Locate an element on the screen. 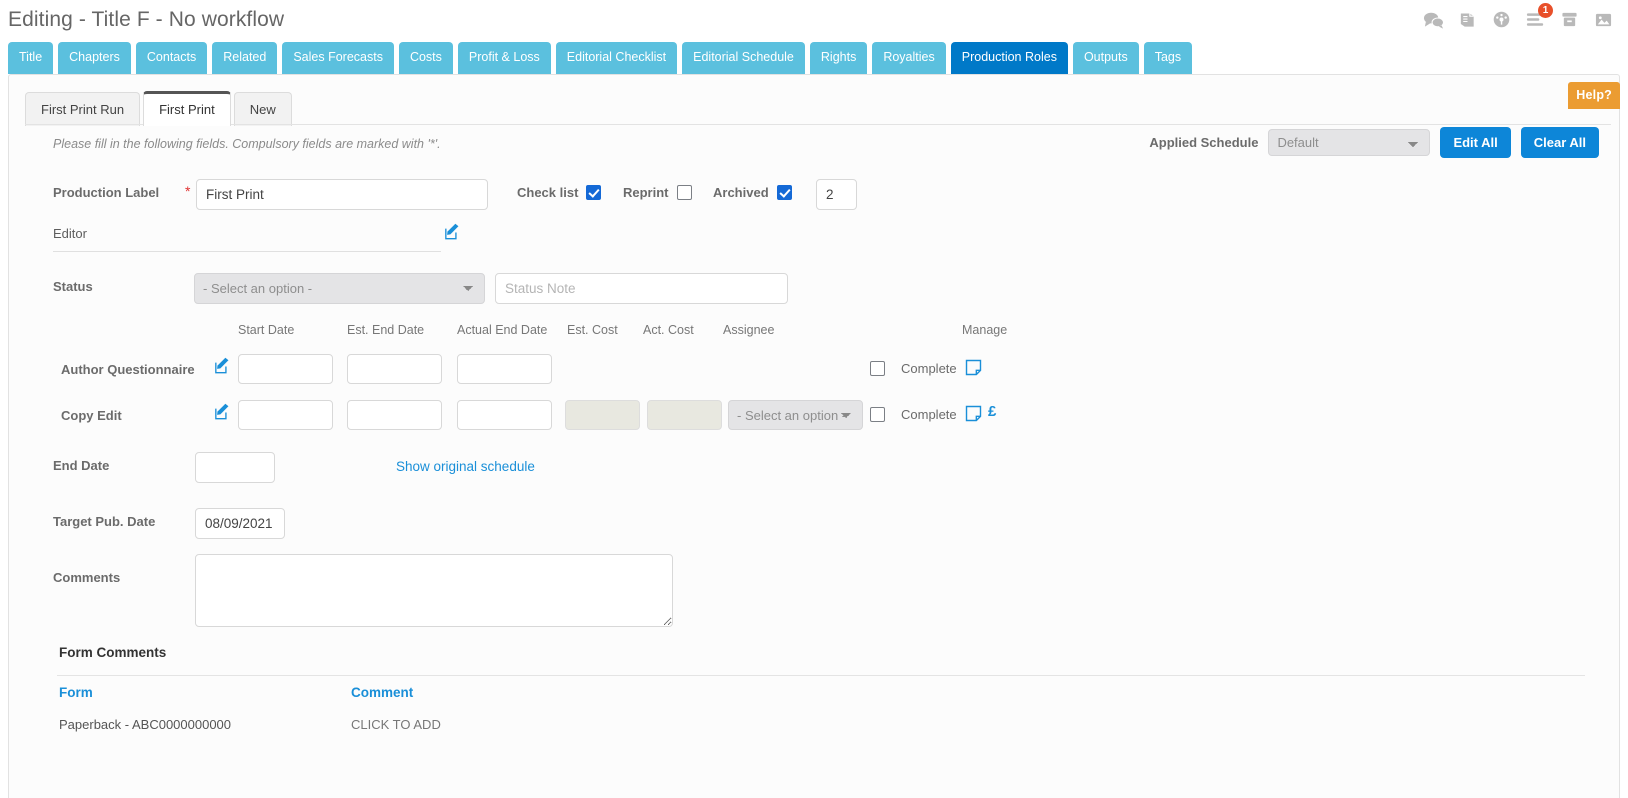 The width and height of the screenshot is (1628, 798). col-actual-end-date: Actual End Date is located at coordinates (502, 330).